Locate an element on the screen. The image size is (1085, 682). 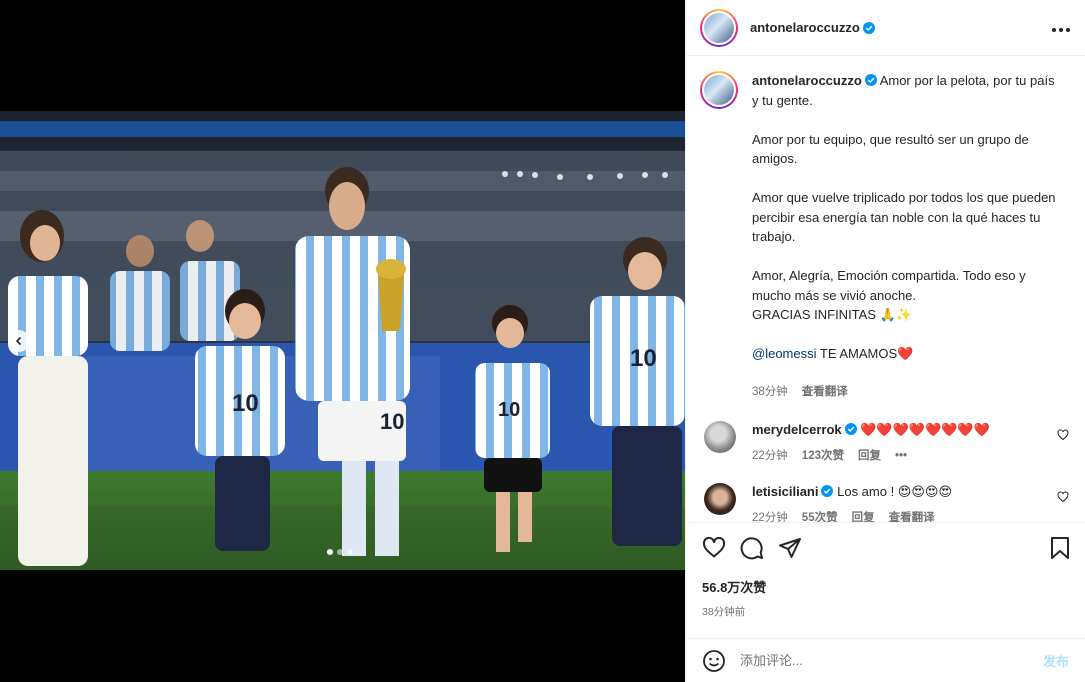
carousel-prev-button is located at coordinates (19, 341).